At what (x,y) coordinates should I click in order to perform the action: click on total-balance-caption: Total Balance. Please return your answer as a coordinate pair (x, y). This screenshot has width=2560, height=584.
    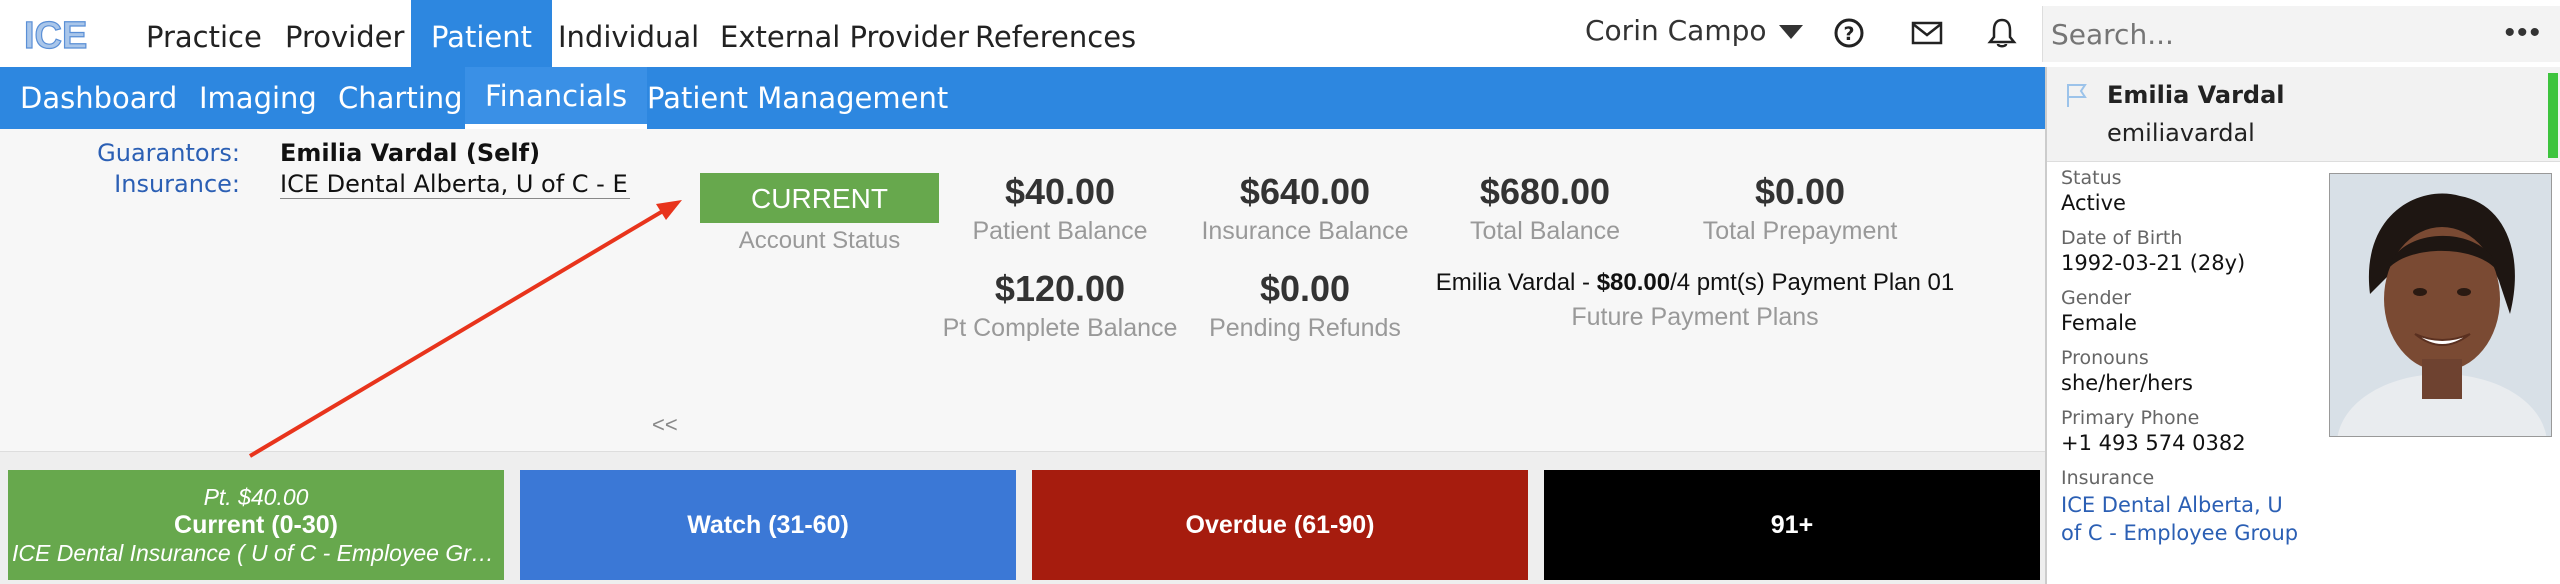
    Looking at the image, I should click on (1545, 231).